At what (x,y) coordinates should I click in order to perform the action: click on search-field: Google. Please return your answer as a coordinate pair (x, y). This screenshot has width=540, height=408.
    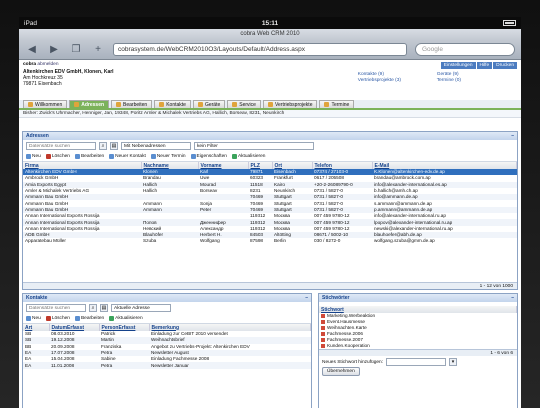
    Looking at the image, I should click on (465, 49).